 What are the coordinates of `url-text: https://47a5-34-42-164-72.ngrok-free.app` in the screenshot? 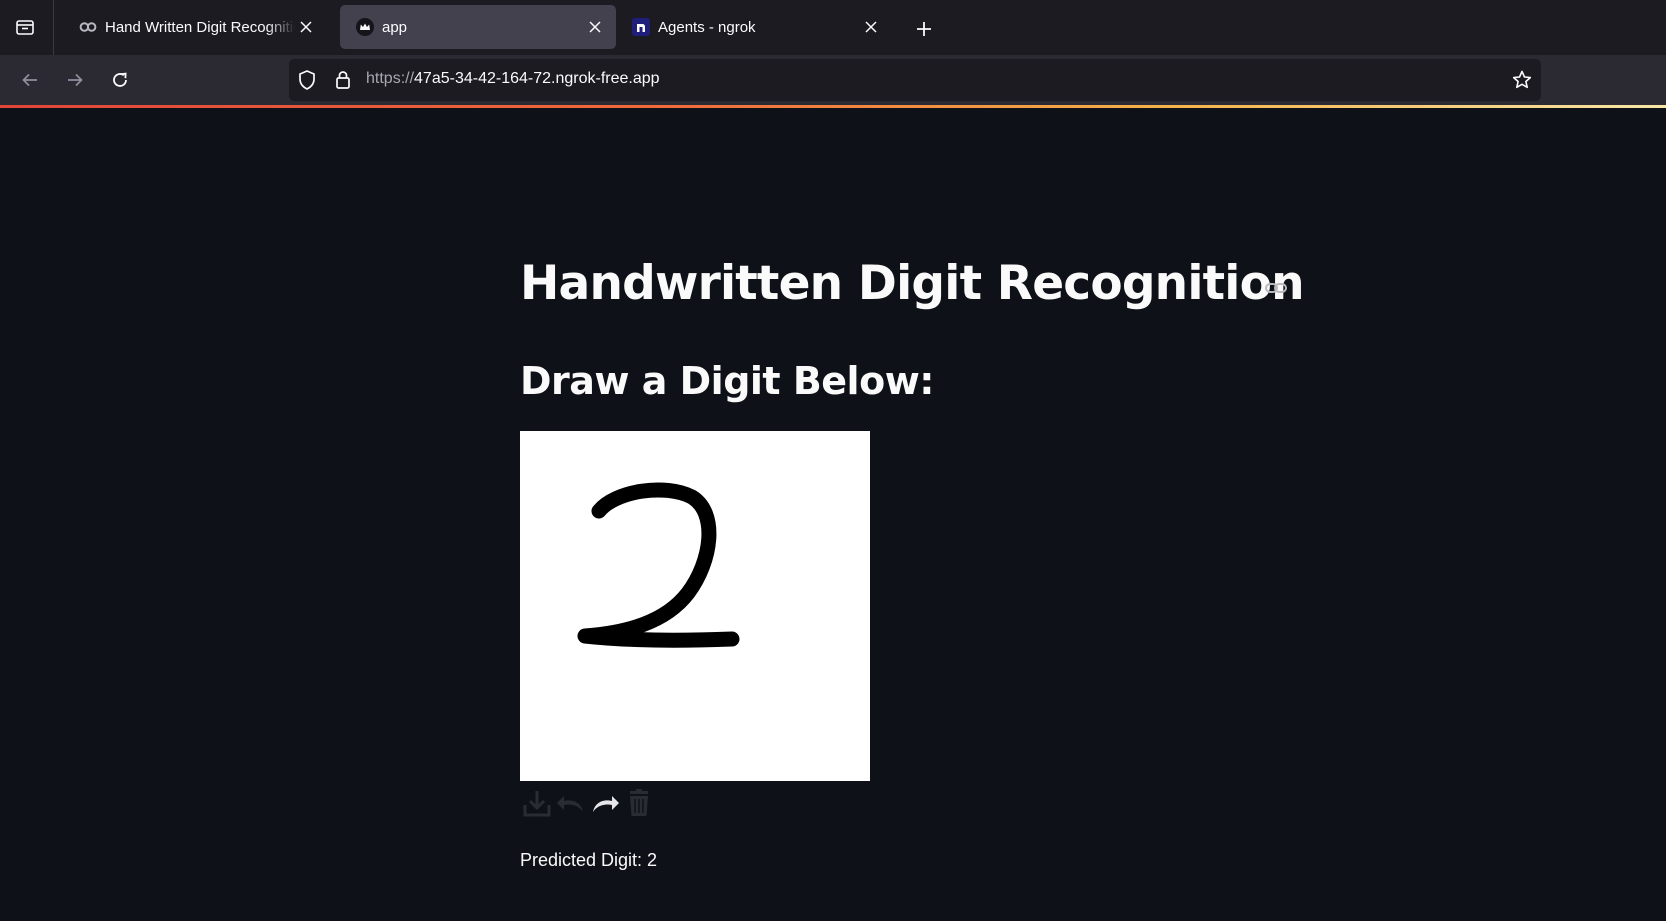 It's located at (513, 79).